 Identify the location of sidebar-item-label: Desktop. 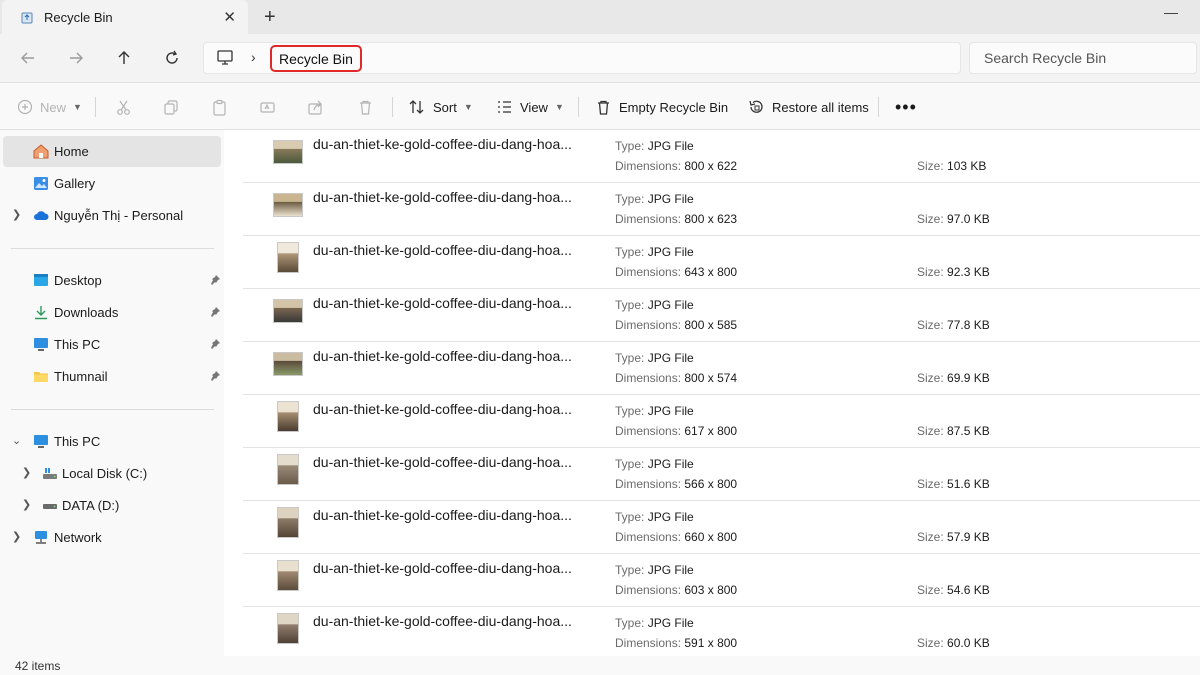
(78, 280).